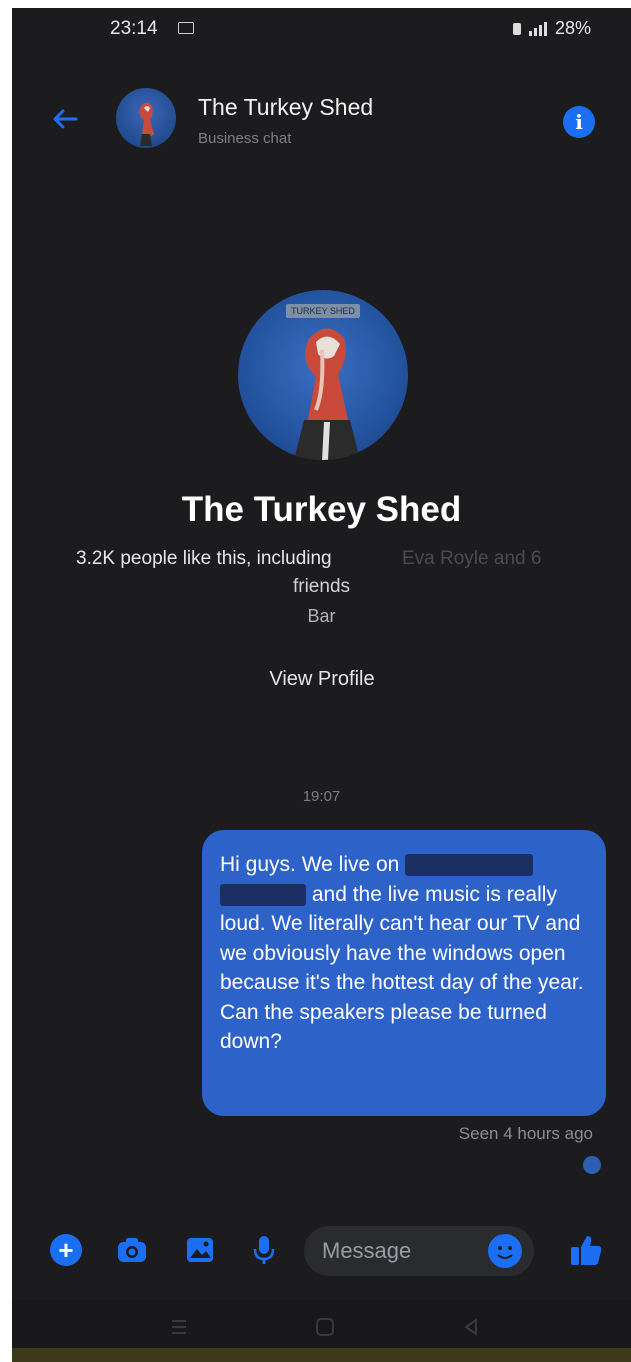  What do you see at coordinates (186, 28) in the screenshot?
I see `mail-notification-icon` at bounding box center [186, 28].